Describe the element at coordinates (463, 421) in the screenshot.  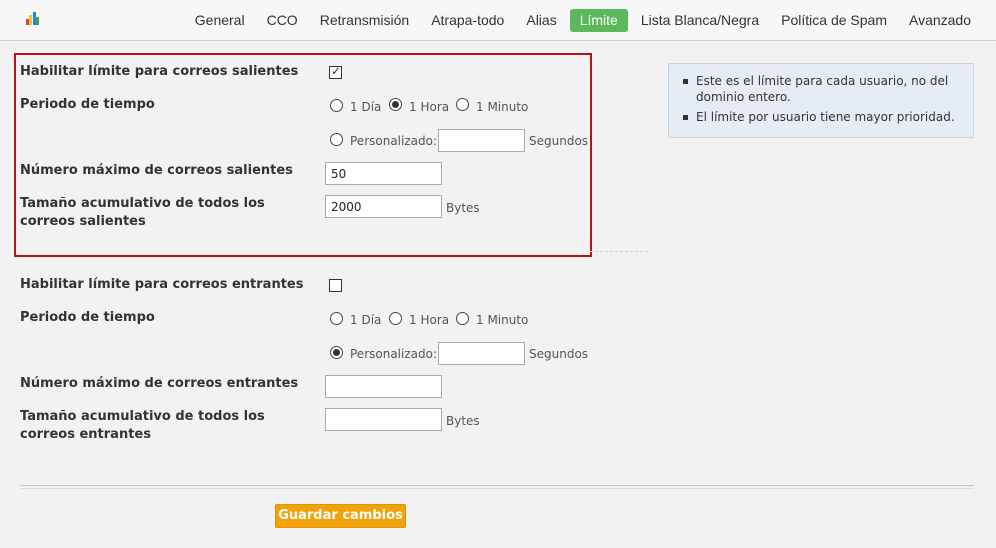
I see `incoming-bytes-unit: Bytes` at that location.